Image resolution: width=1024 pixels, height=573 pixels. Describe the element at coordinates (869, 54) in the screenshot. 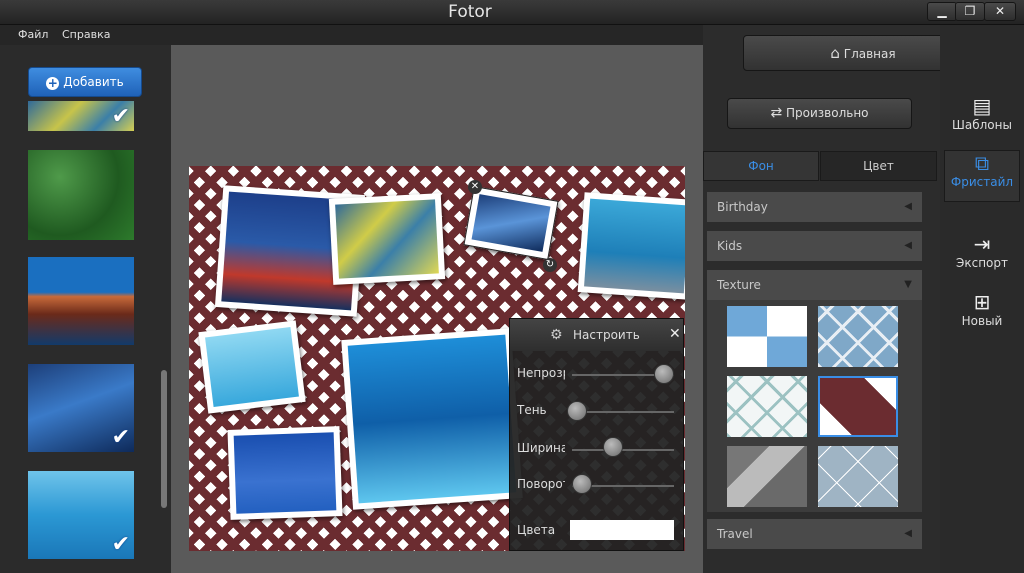

I see `home-button-label: Главная` at that location.